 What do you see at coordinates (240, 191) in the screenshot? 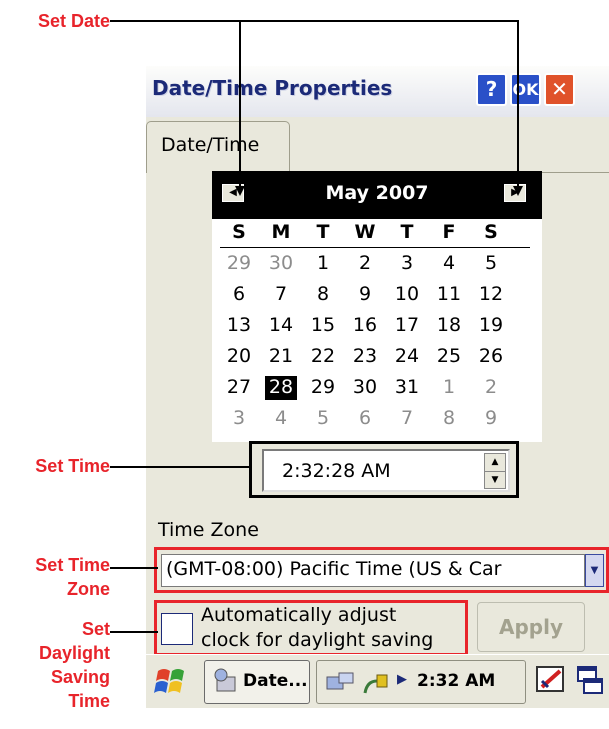
I see `set-date-left-arrowhead` at bounding box center [240, 191].